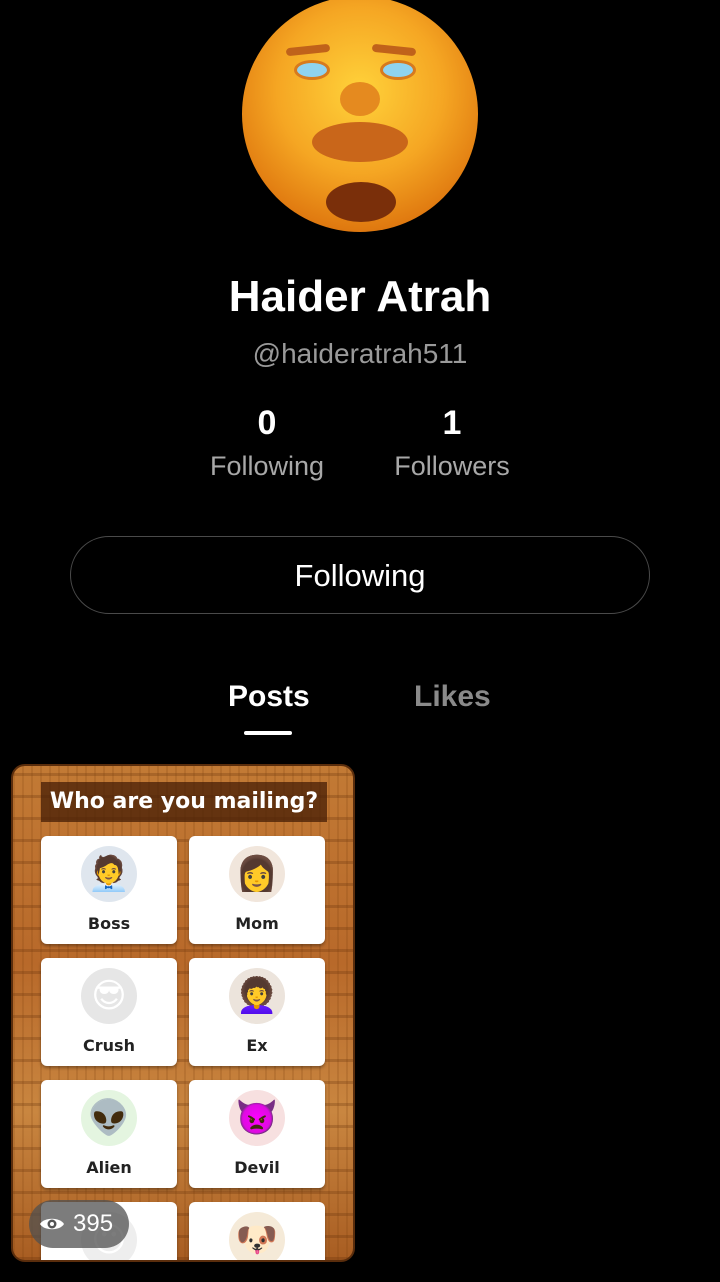 The width and height of the screenshot is (720, 1282). What do you see at coordinates (109, 1045) in the screenshot?
I see `option-label: Crush` at bounding box center [109, 1045].